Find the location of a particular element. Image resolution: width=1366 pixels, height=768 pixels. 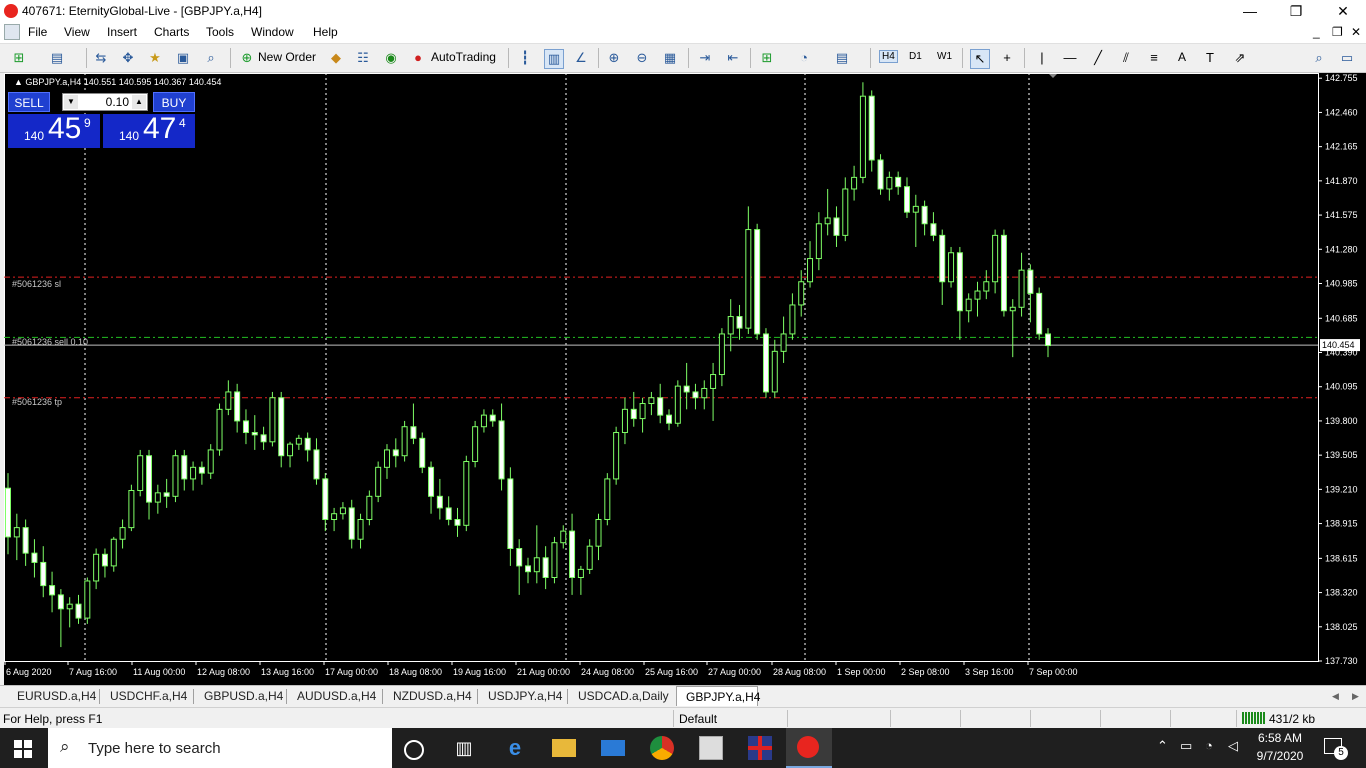

crosshair-icon: + is located at coordinates (1007, 58).